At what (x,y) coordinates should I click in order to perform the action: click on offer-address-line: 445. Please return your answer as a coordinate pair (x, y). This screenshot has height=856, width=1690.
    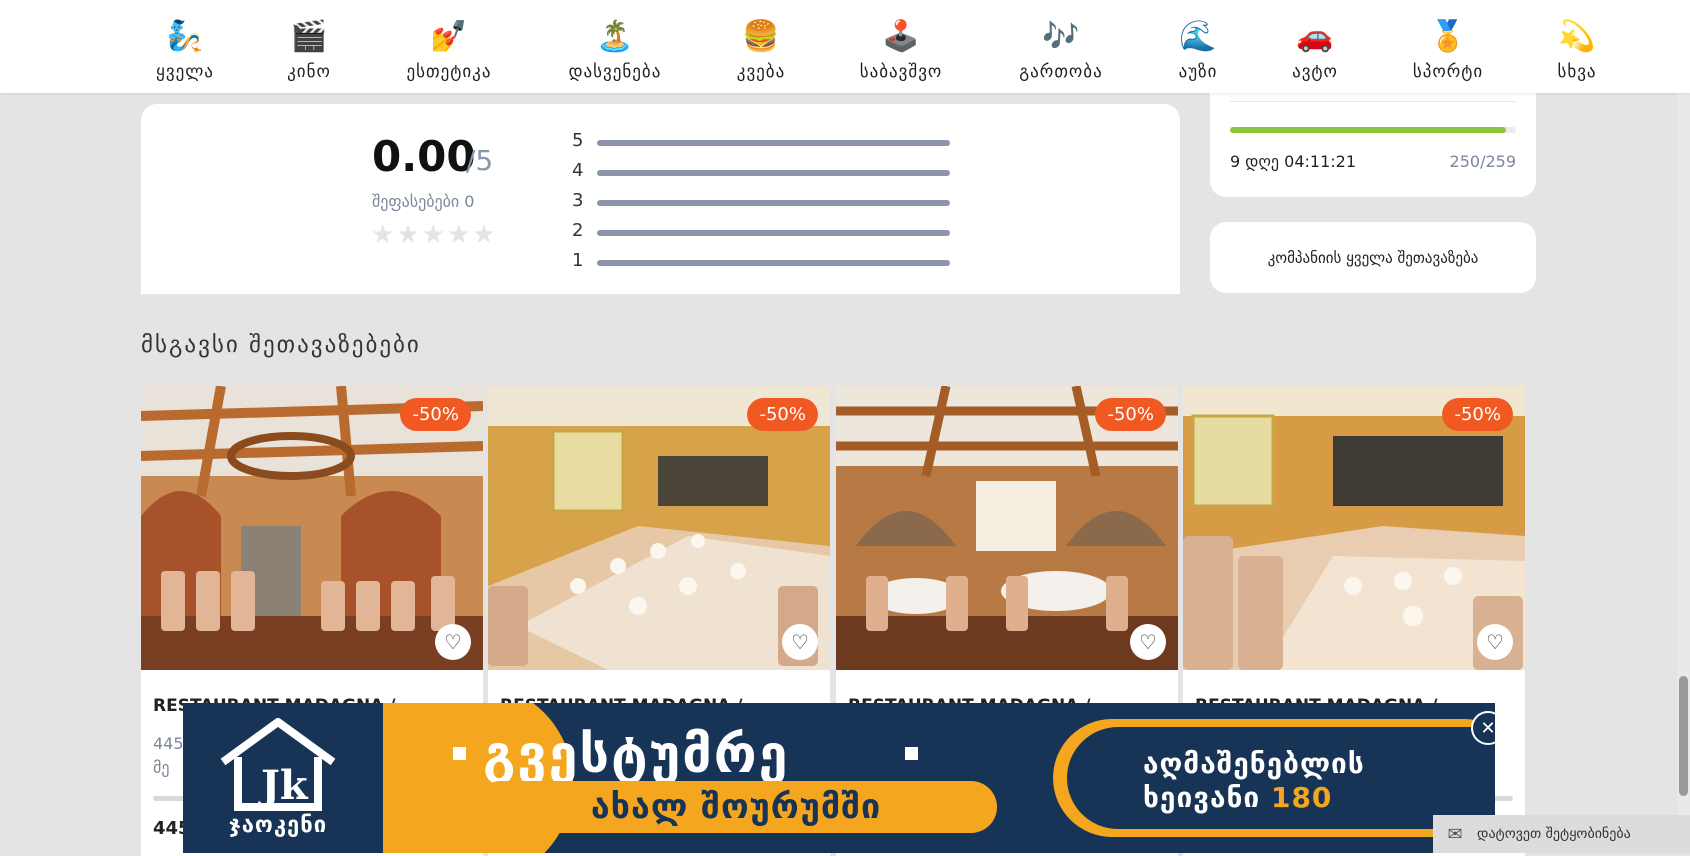
    Looking at the image, I should click on (168, 743).